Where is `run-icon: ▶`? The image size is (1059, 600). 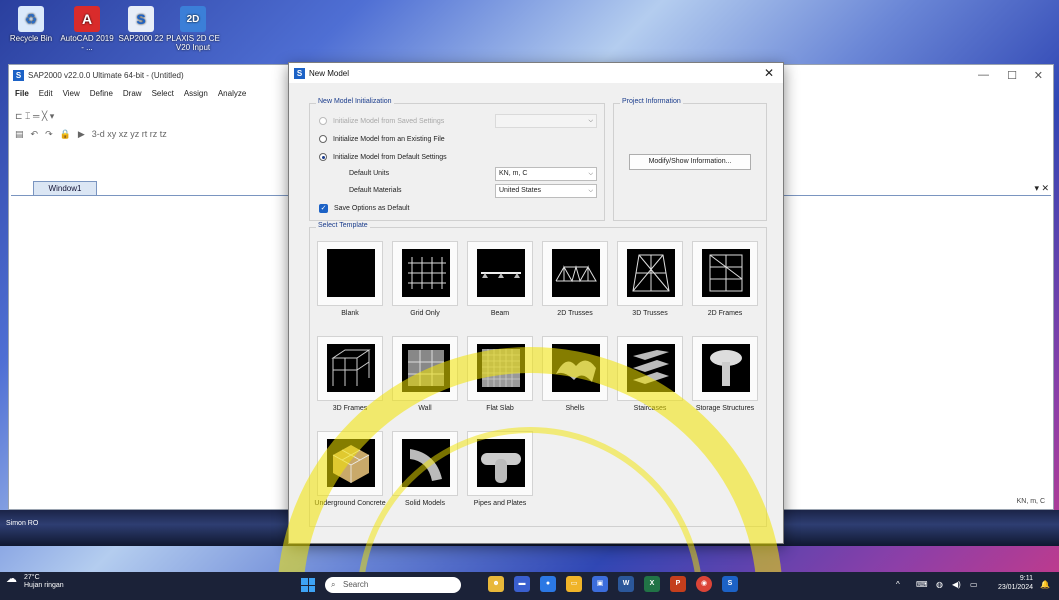
run-icon: ▶ is located at coordinates (81, 134).